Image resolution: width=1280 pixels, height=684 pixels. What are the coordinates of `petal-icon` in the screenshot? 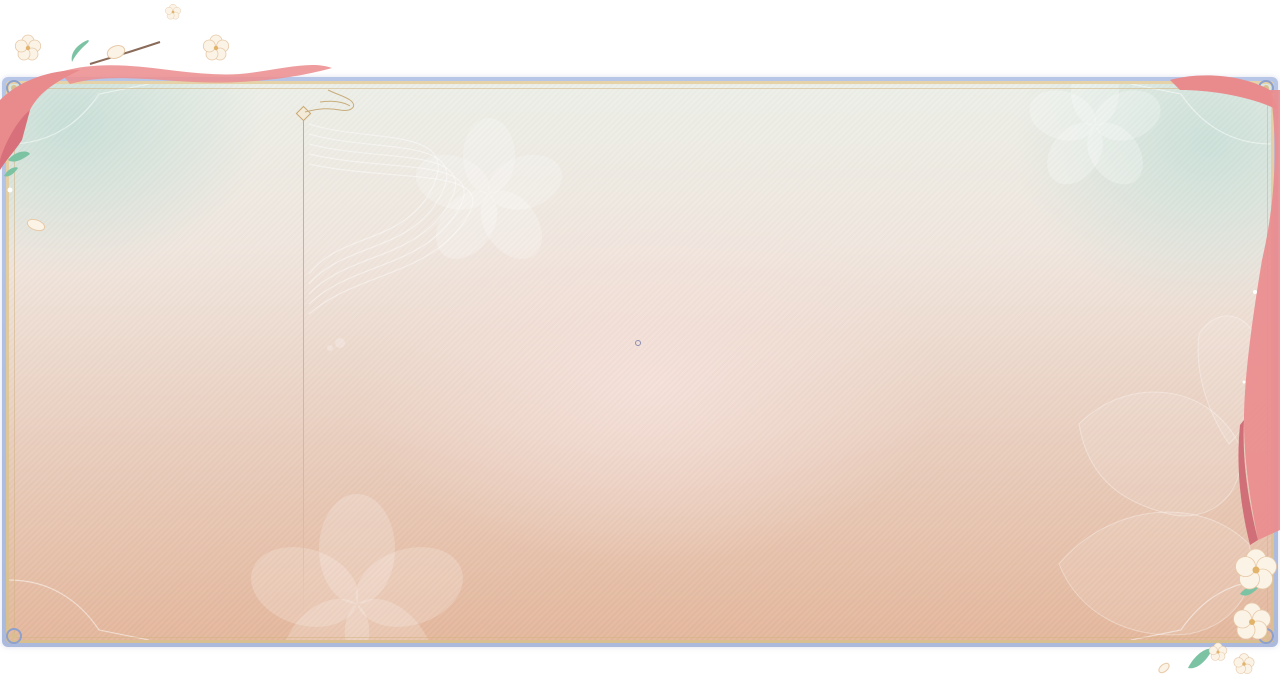 It's located at (36, 225).